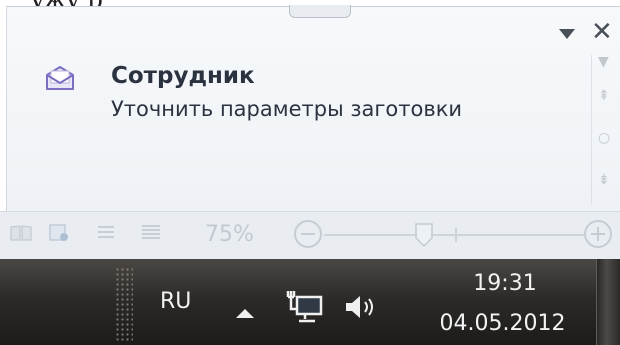 The height and width of the screenshot is (345, 620). I want to click on input-language-indicator: RU, so click(175, 301).